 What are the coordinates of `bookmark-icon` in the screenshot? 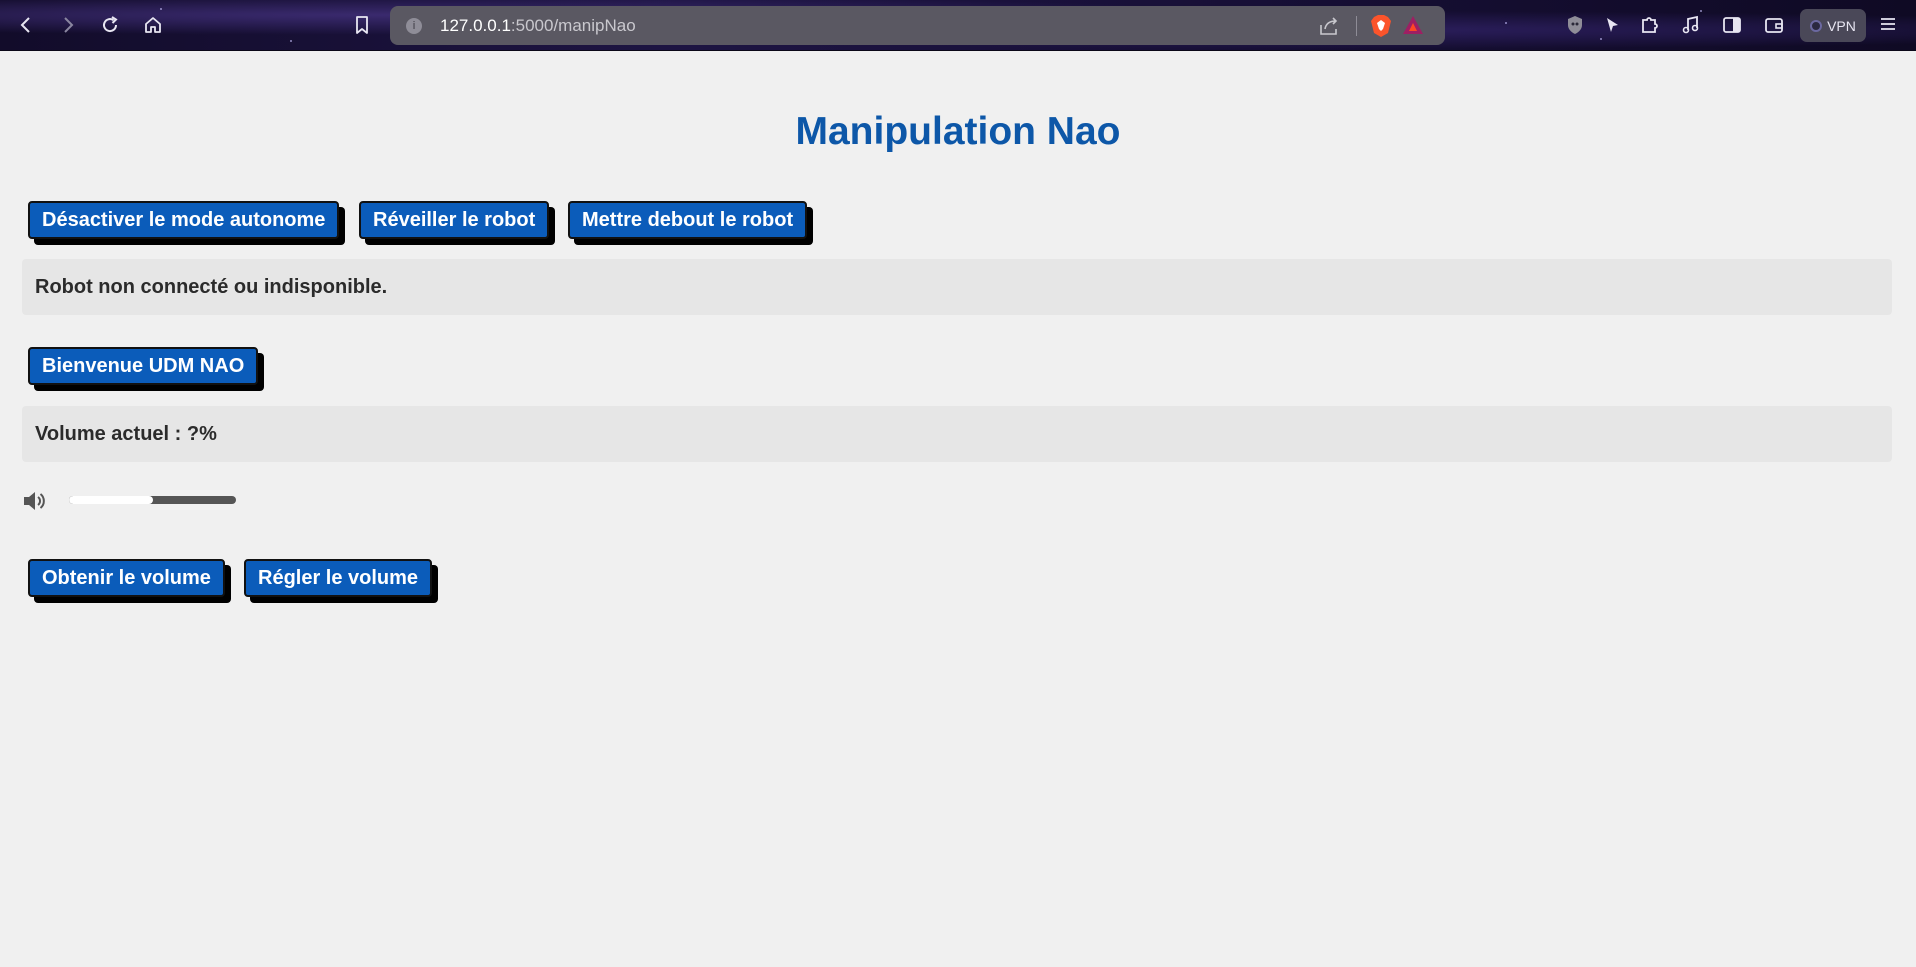 It's located at (362, 25).